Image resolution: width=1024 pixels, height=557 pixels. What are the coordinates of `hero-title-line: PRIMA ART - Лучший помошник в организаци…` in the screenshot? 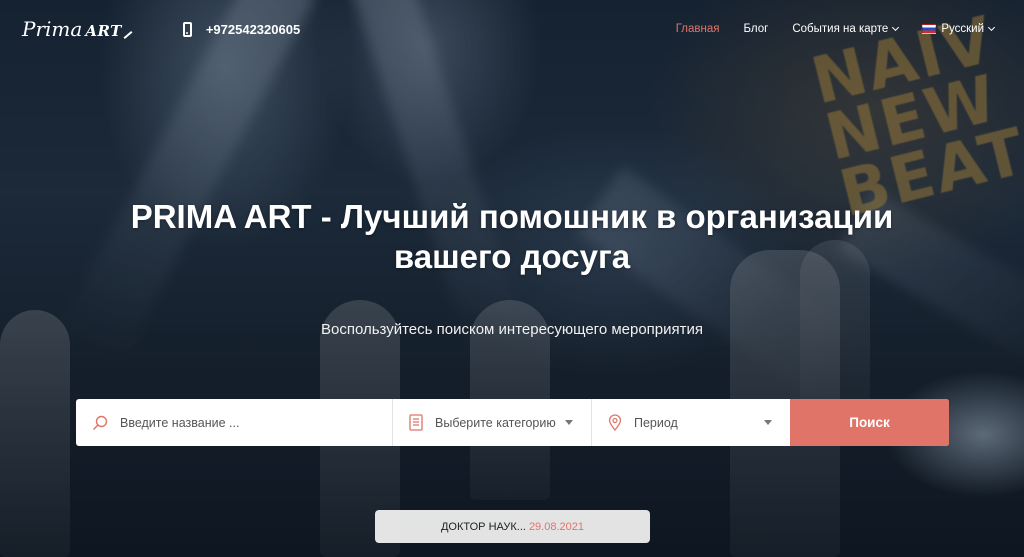 It's located at (512, 216).